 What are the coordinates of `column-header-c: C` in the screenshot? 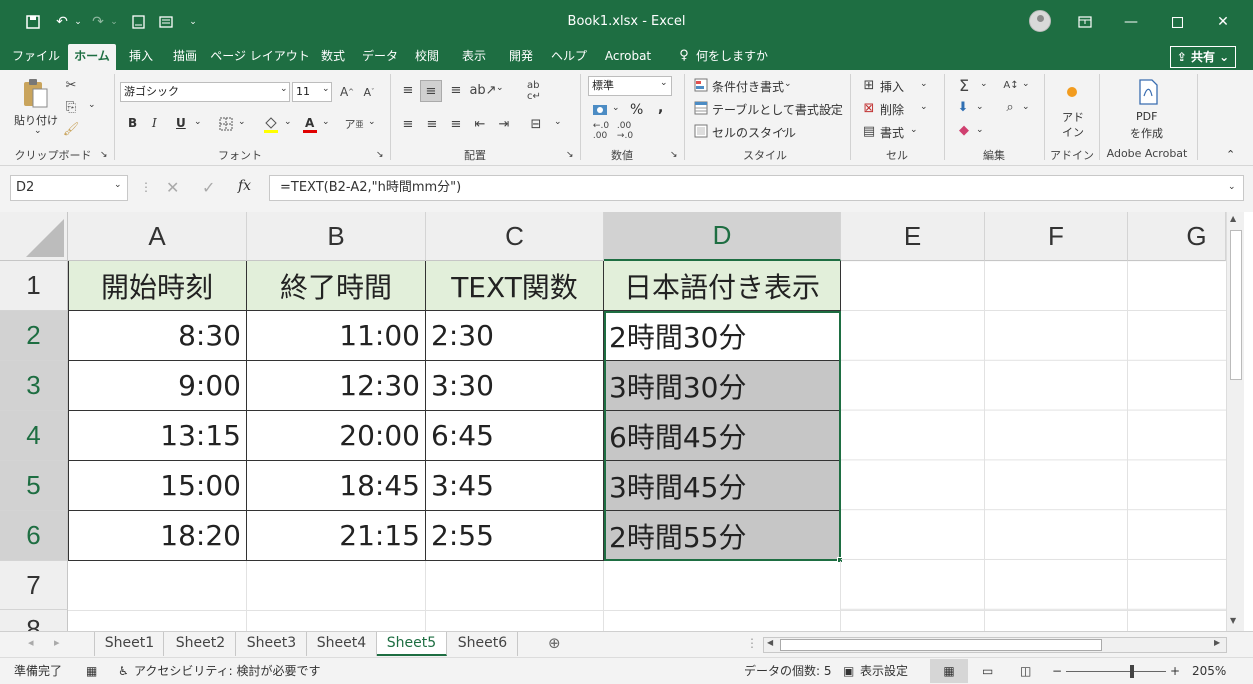 It's located at (515, 236).